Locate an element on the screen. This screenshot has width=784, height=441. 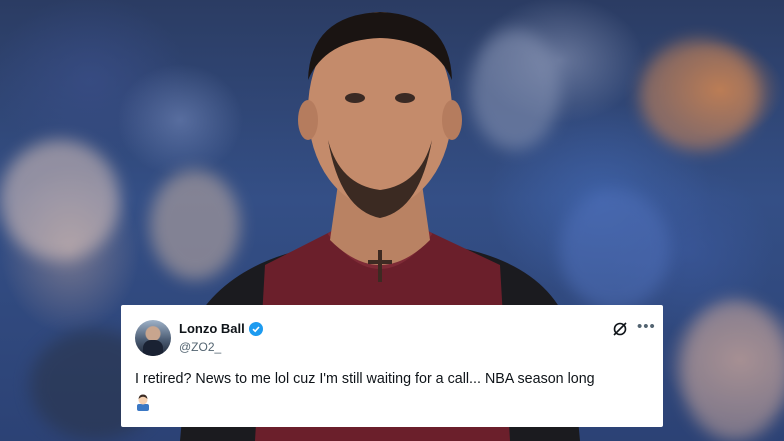
grok-icon is located at coordinates (620, 329).